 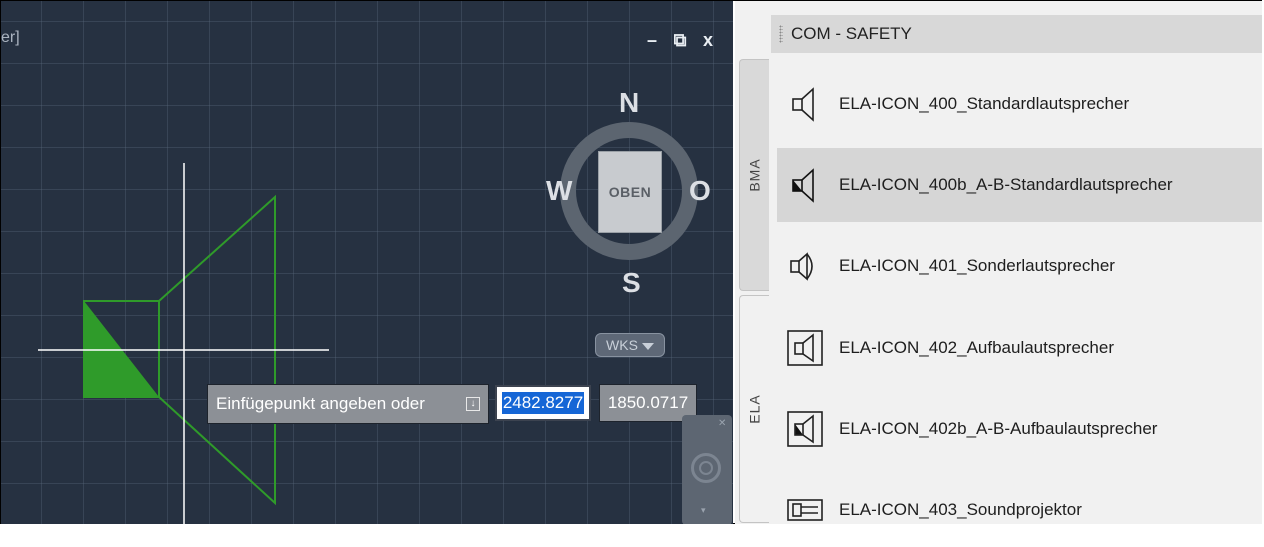 I want to click on navigation-bar-close-icon: ✕, so click(x=722, y=423).